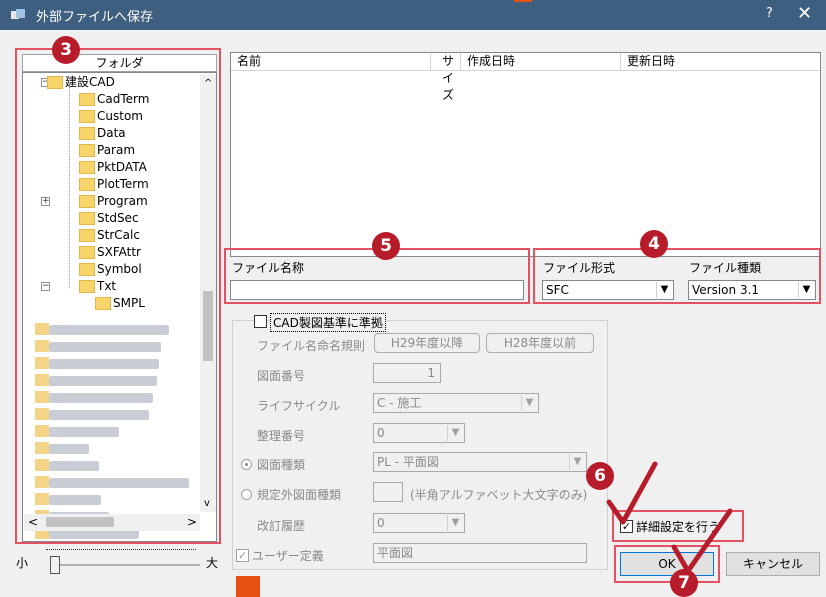 This screenshot has width=826, height=597. I want to click on reference-number-select: 0 ▼, so click(419, 433).